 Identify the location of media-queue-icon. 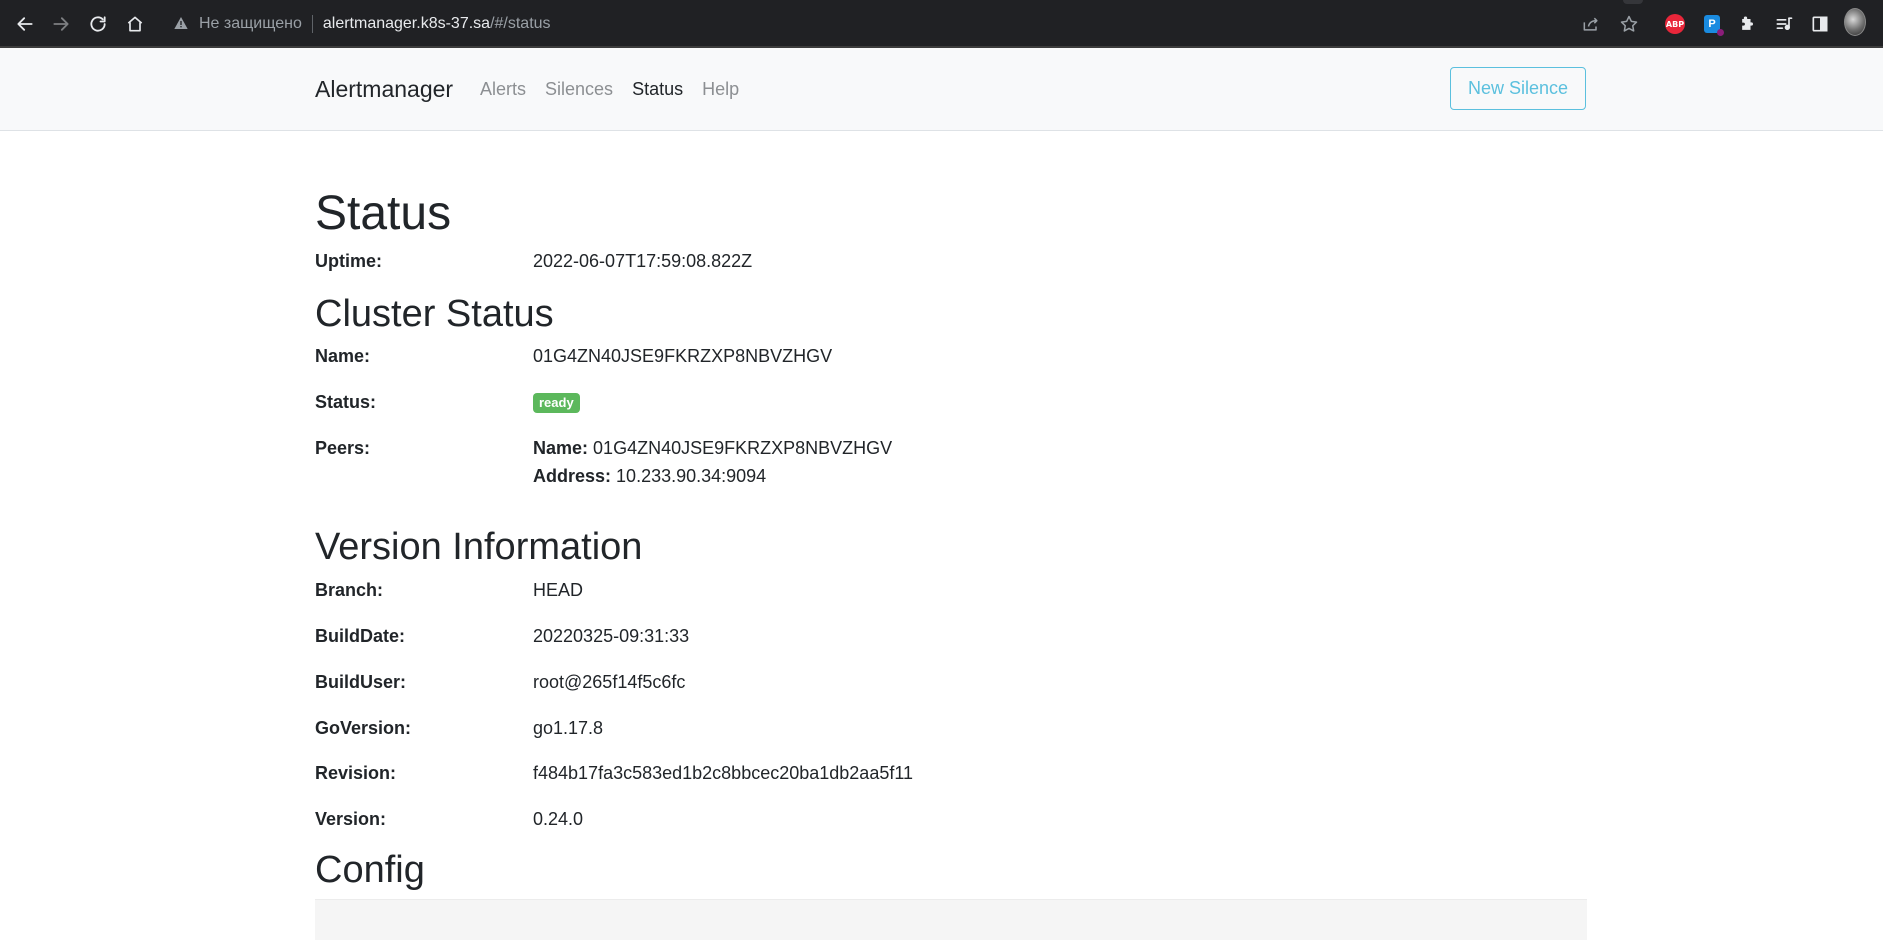
(1784, 24).